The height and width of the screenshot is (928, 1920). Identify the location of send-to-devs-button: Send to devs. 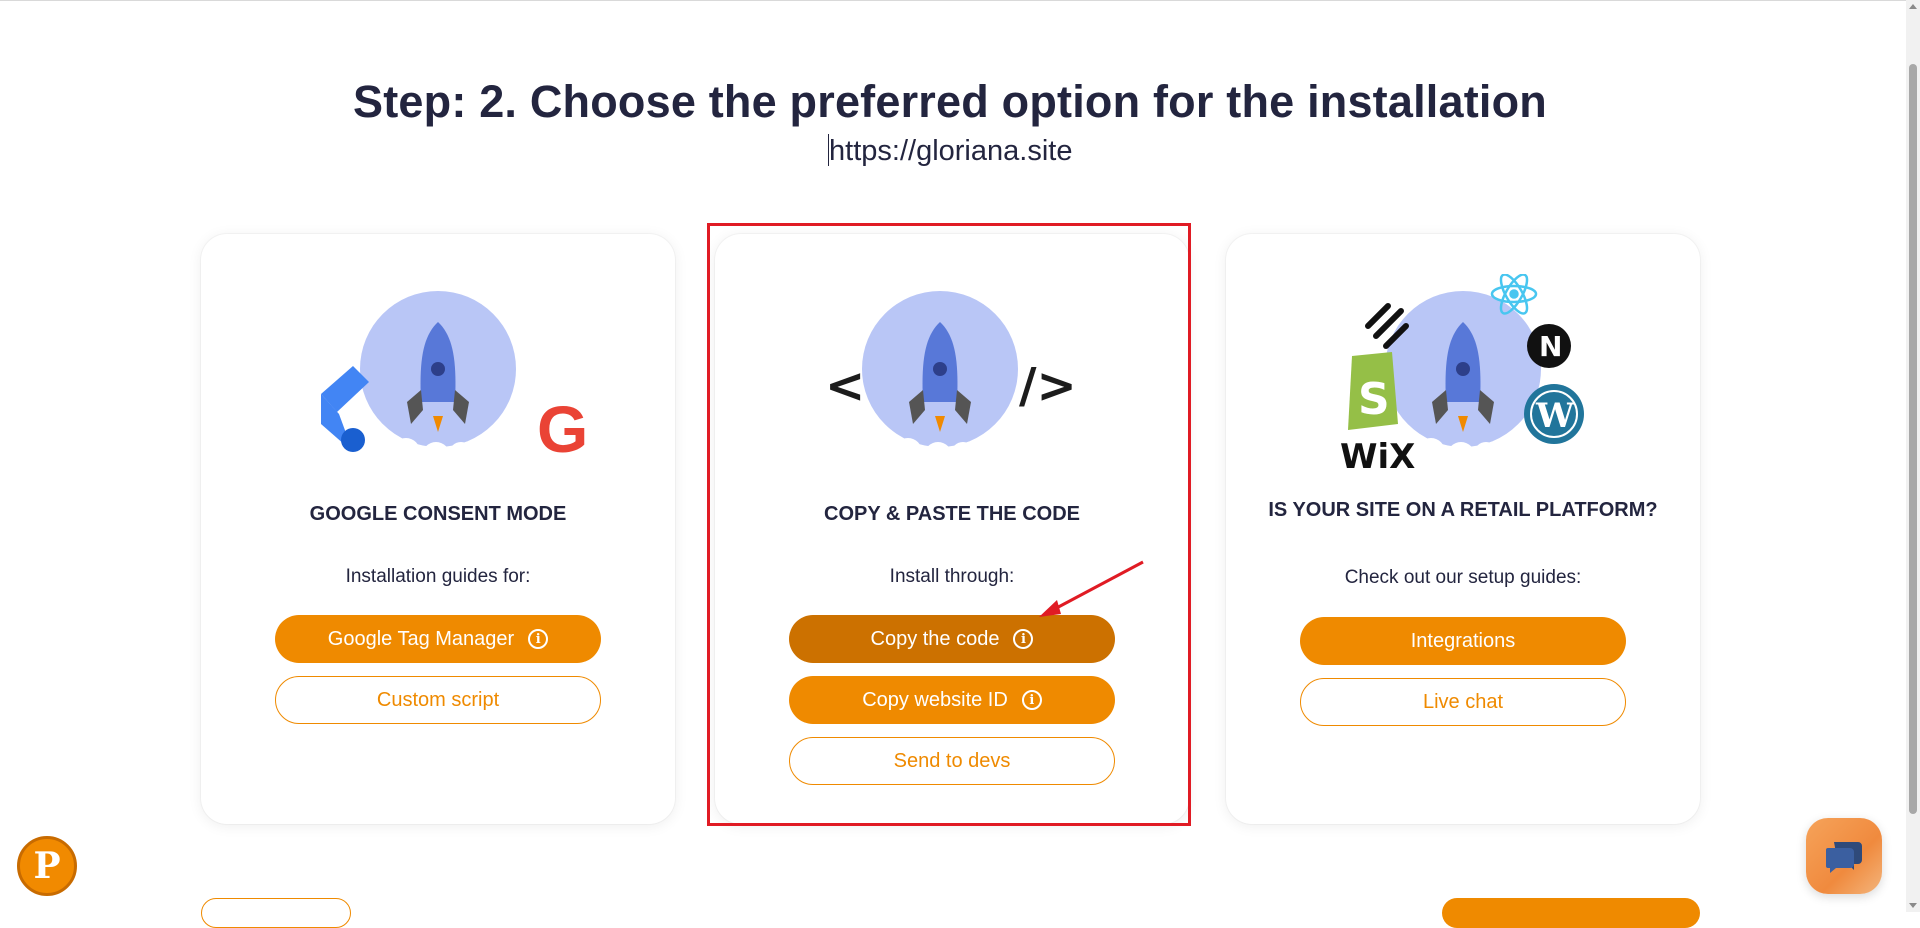
(952, 761).